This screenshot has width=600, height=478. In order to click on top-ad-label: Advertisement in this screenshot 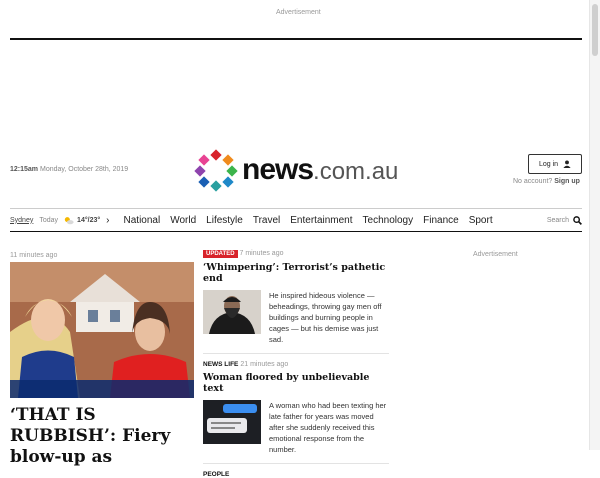, I will do `click(298, 12)`.